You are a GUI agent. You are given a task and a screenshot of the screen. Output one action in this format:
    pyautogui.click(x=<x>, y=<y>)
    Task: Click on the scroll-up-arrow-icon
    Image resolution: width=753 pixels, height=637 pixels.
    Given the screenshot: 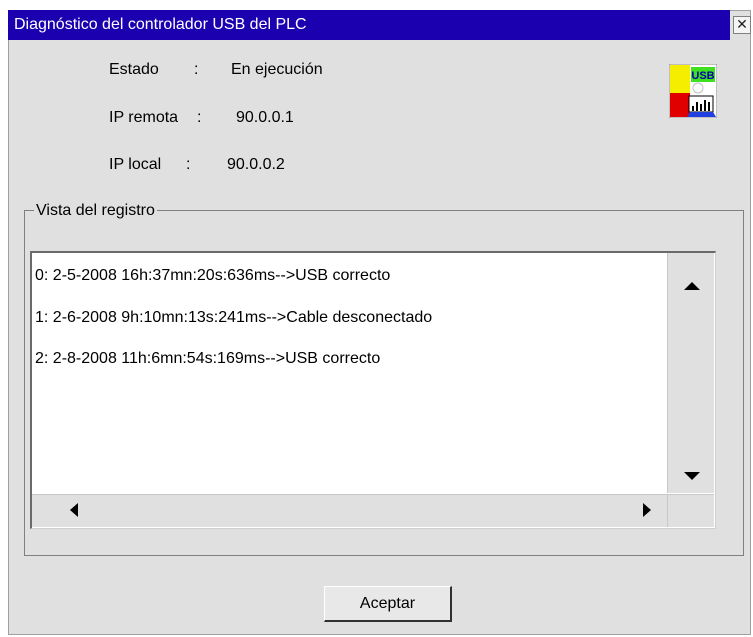 What is the action you would take?
    pyautogui.click(x=692, y=286)
    